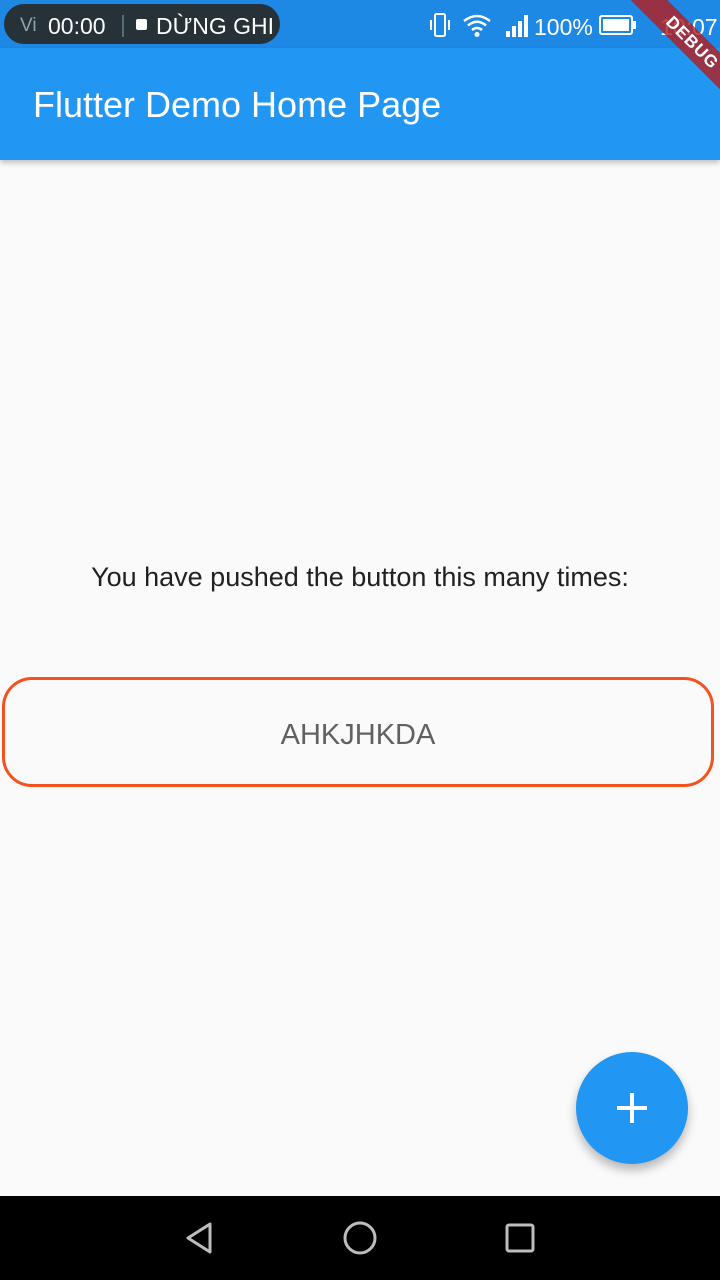  I want to click on stop-icon, so click(141, 24).